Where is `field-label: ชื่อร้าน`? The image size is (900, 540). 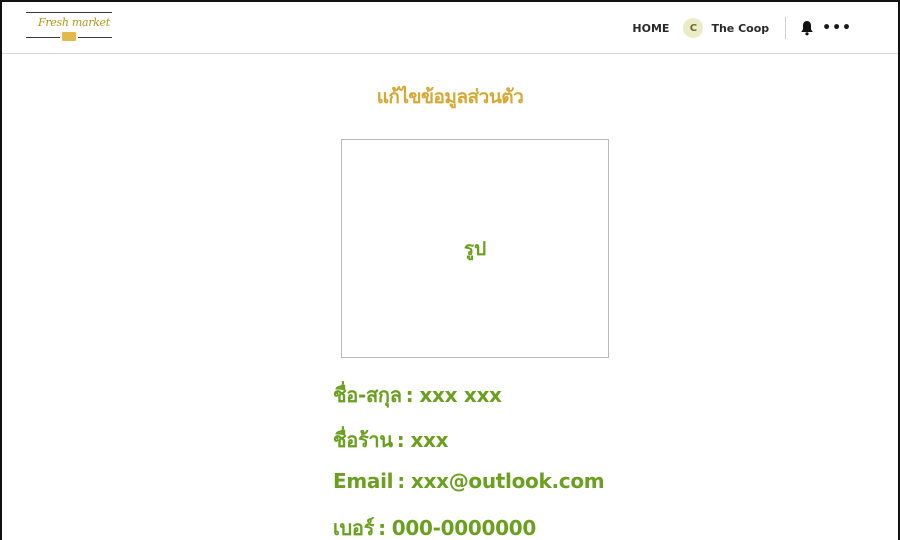 field-label: ชื่อร้าน is located at coordinates (363, 440).